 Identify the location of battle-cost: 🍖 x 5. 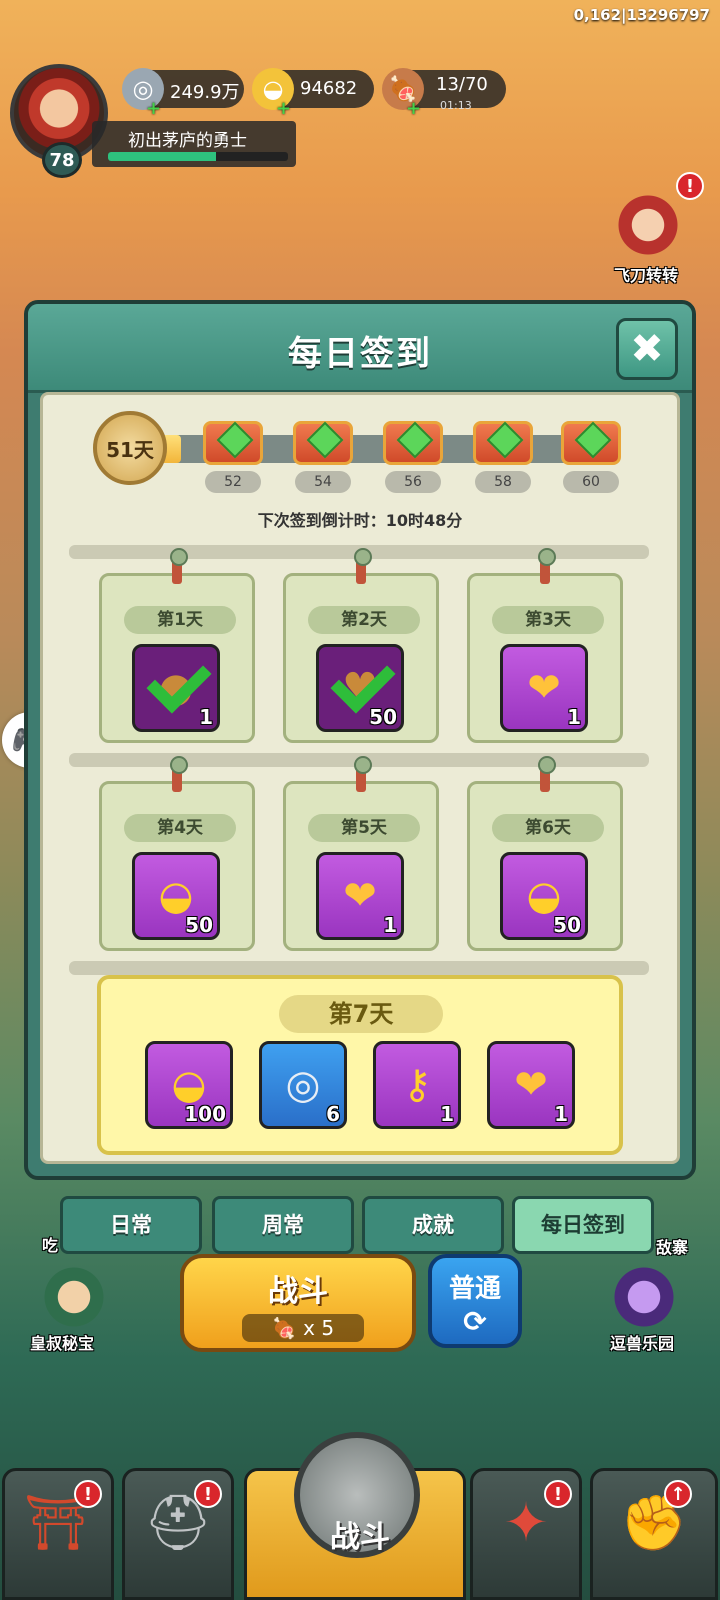
(303, 1328).